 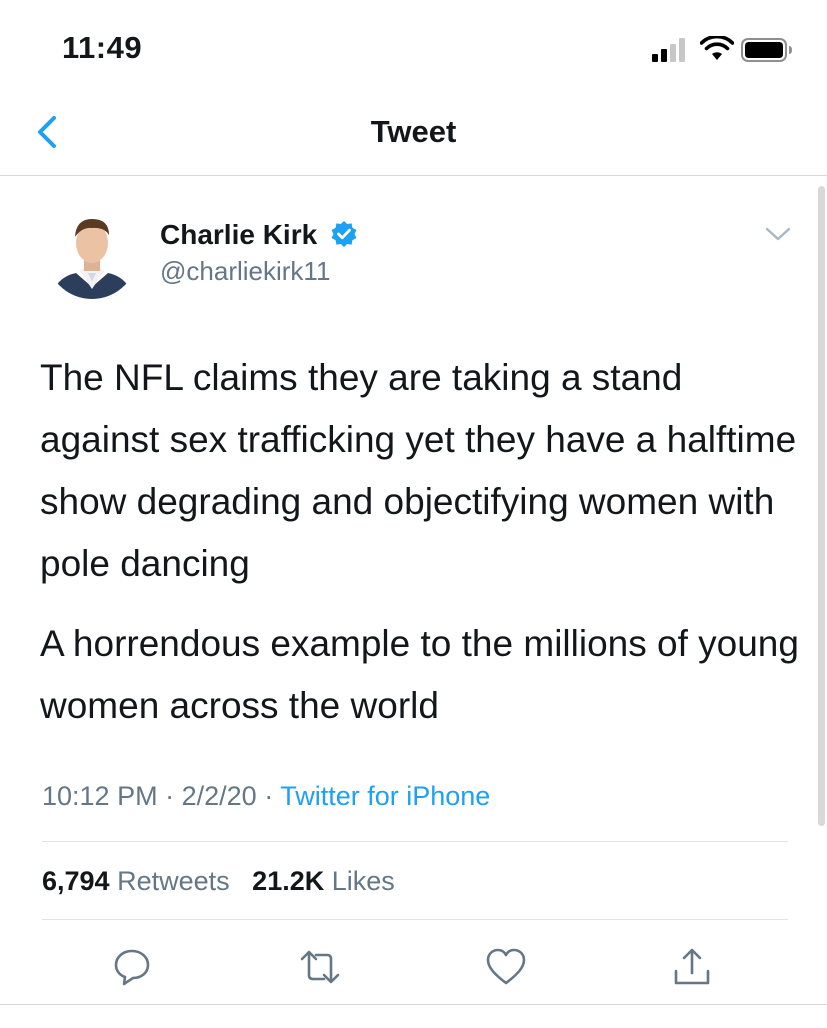 What do you see at coordinates (238, 235) in the screenshot?
I see `author-name: Charlie Kirk` at bounding box center [238, 235].